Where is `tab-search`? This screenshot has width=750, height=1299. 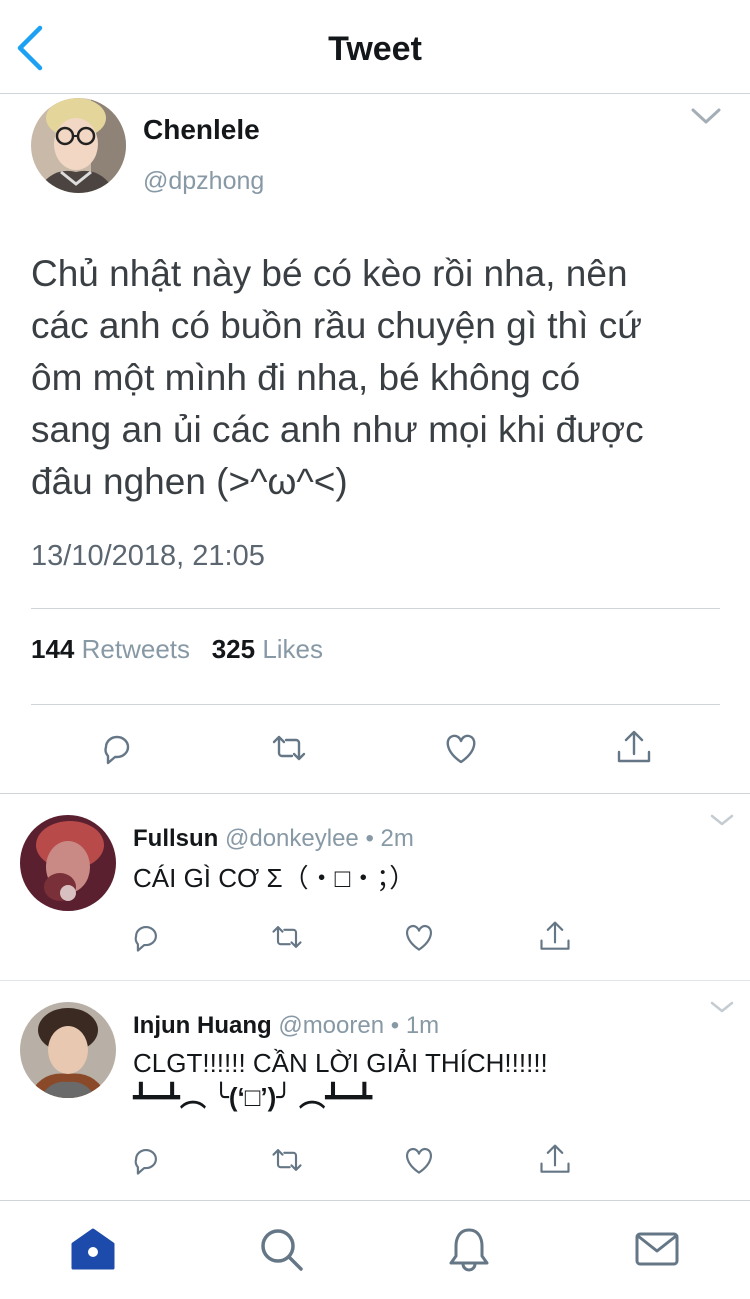 tab-search is located at coordinates (281, 1249).